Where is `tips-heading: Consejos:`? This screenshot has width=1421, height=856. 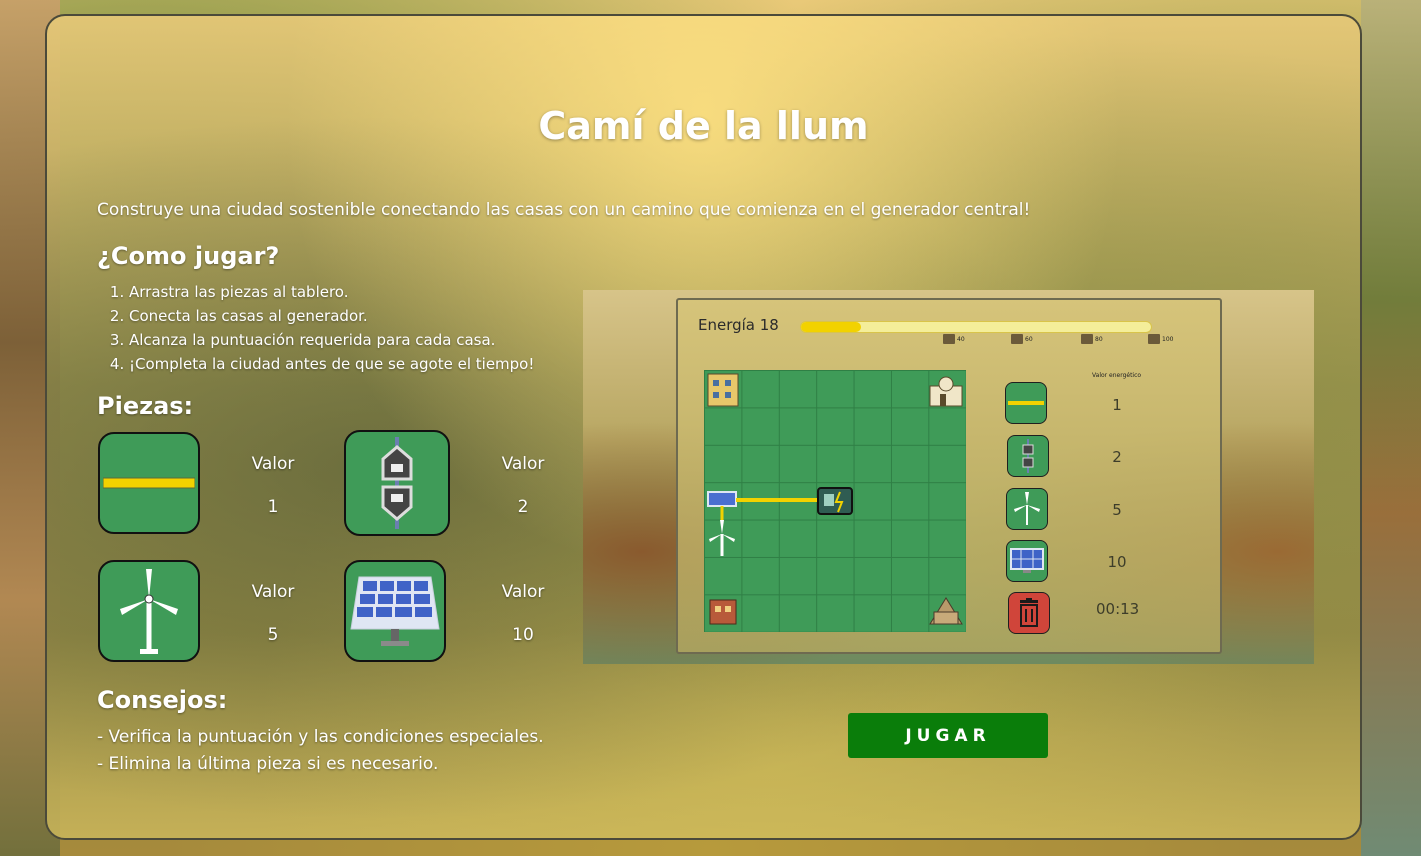
tips-heading: Consejos: is located at coordinates (162, 700).